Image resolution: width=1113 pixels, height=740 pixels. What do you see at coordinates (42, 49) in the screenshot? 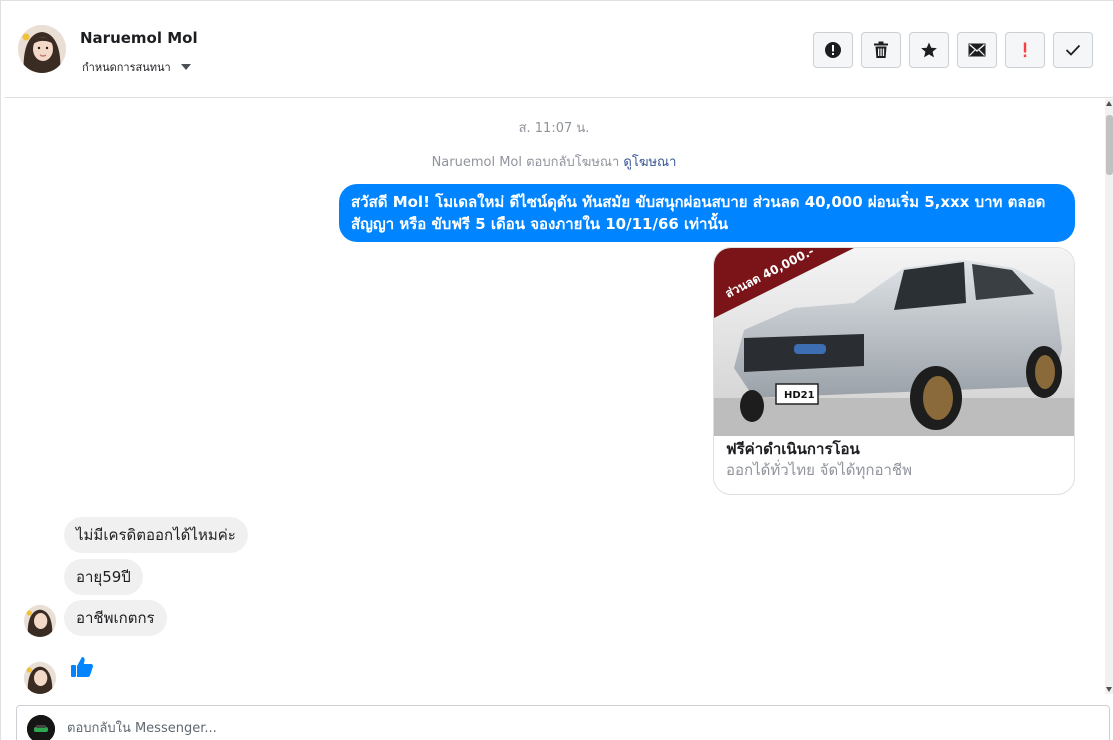
I see `contact-avatar` at bounding box center [42, 49].